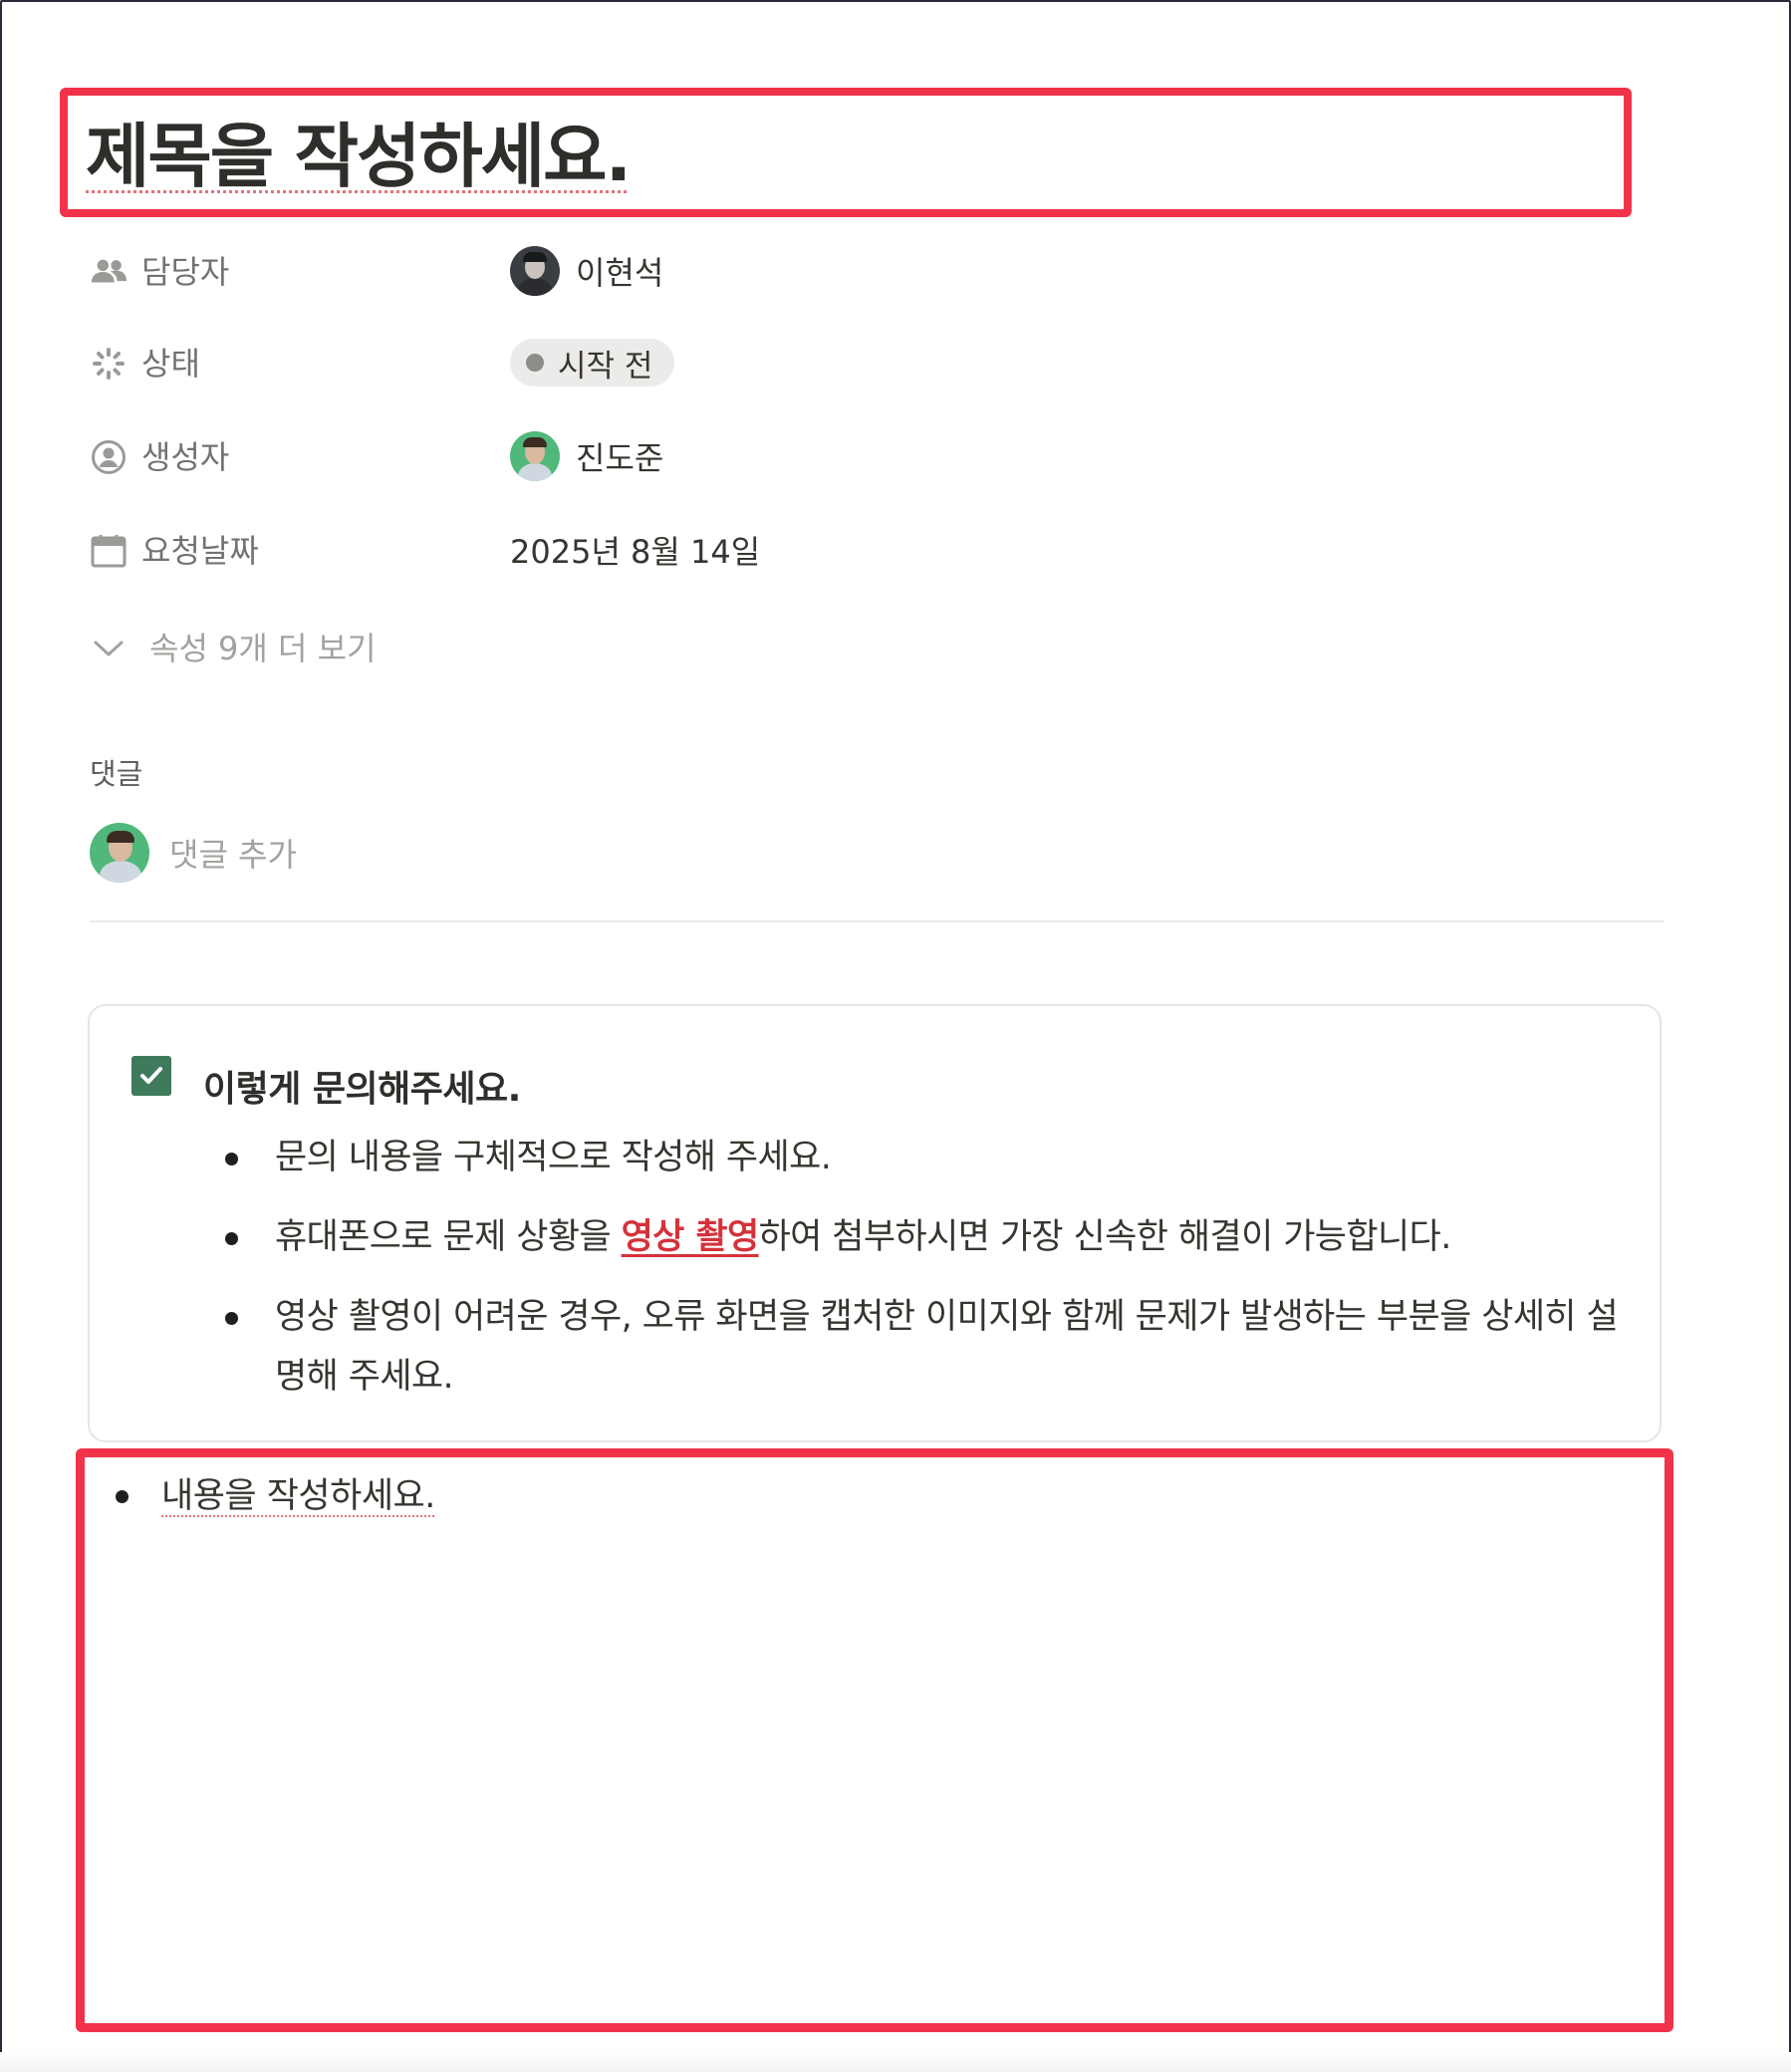 Image resolution: width=1791 pixels, height=2072 pixels. Describe the element at coordinates (837, 550) in the screenshot. I see `property-request-date: 요청날짜 2025년 8월 14일` at that location.